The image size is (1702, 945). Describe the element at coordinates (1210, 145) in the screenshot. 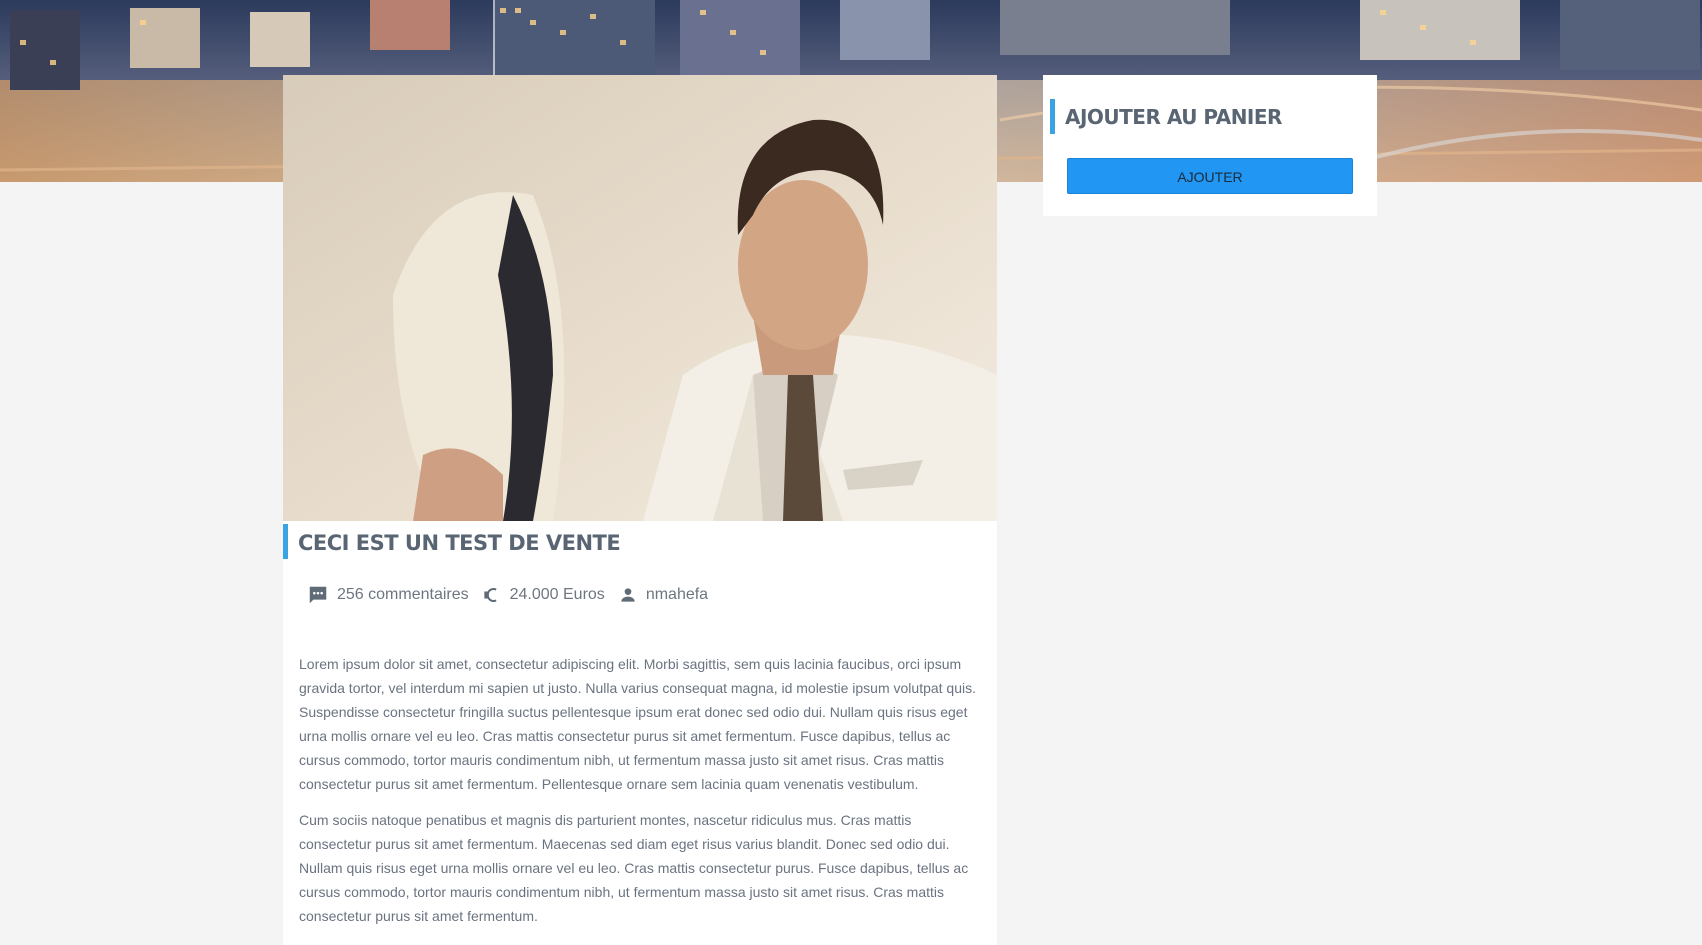

I see `cart-widget: AJOUTER AU PANIER AJOUTER` at that location.